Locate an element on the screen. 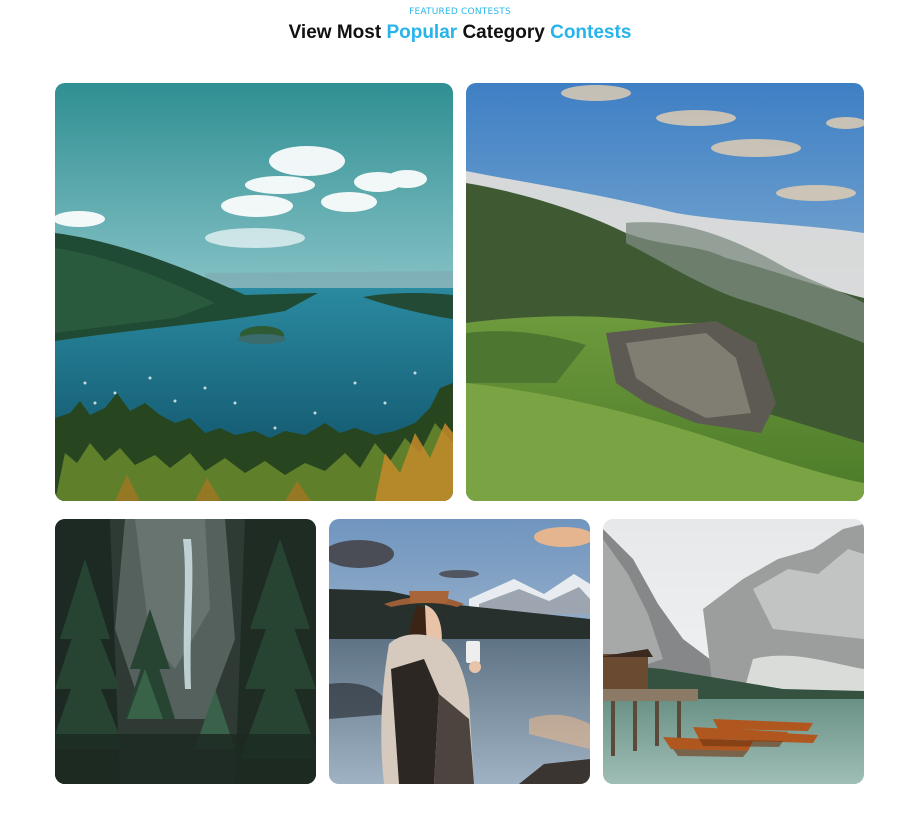 The height and width of the screenshot is (817, 923). contest-card-woman is located at coordinates (459, 651).